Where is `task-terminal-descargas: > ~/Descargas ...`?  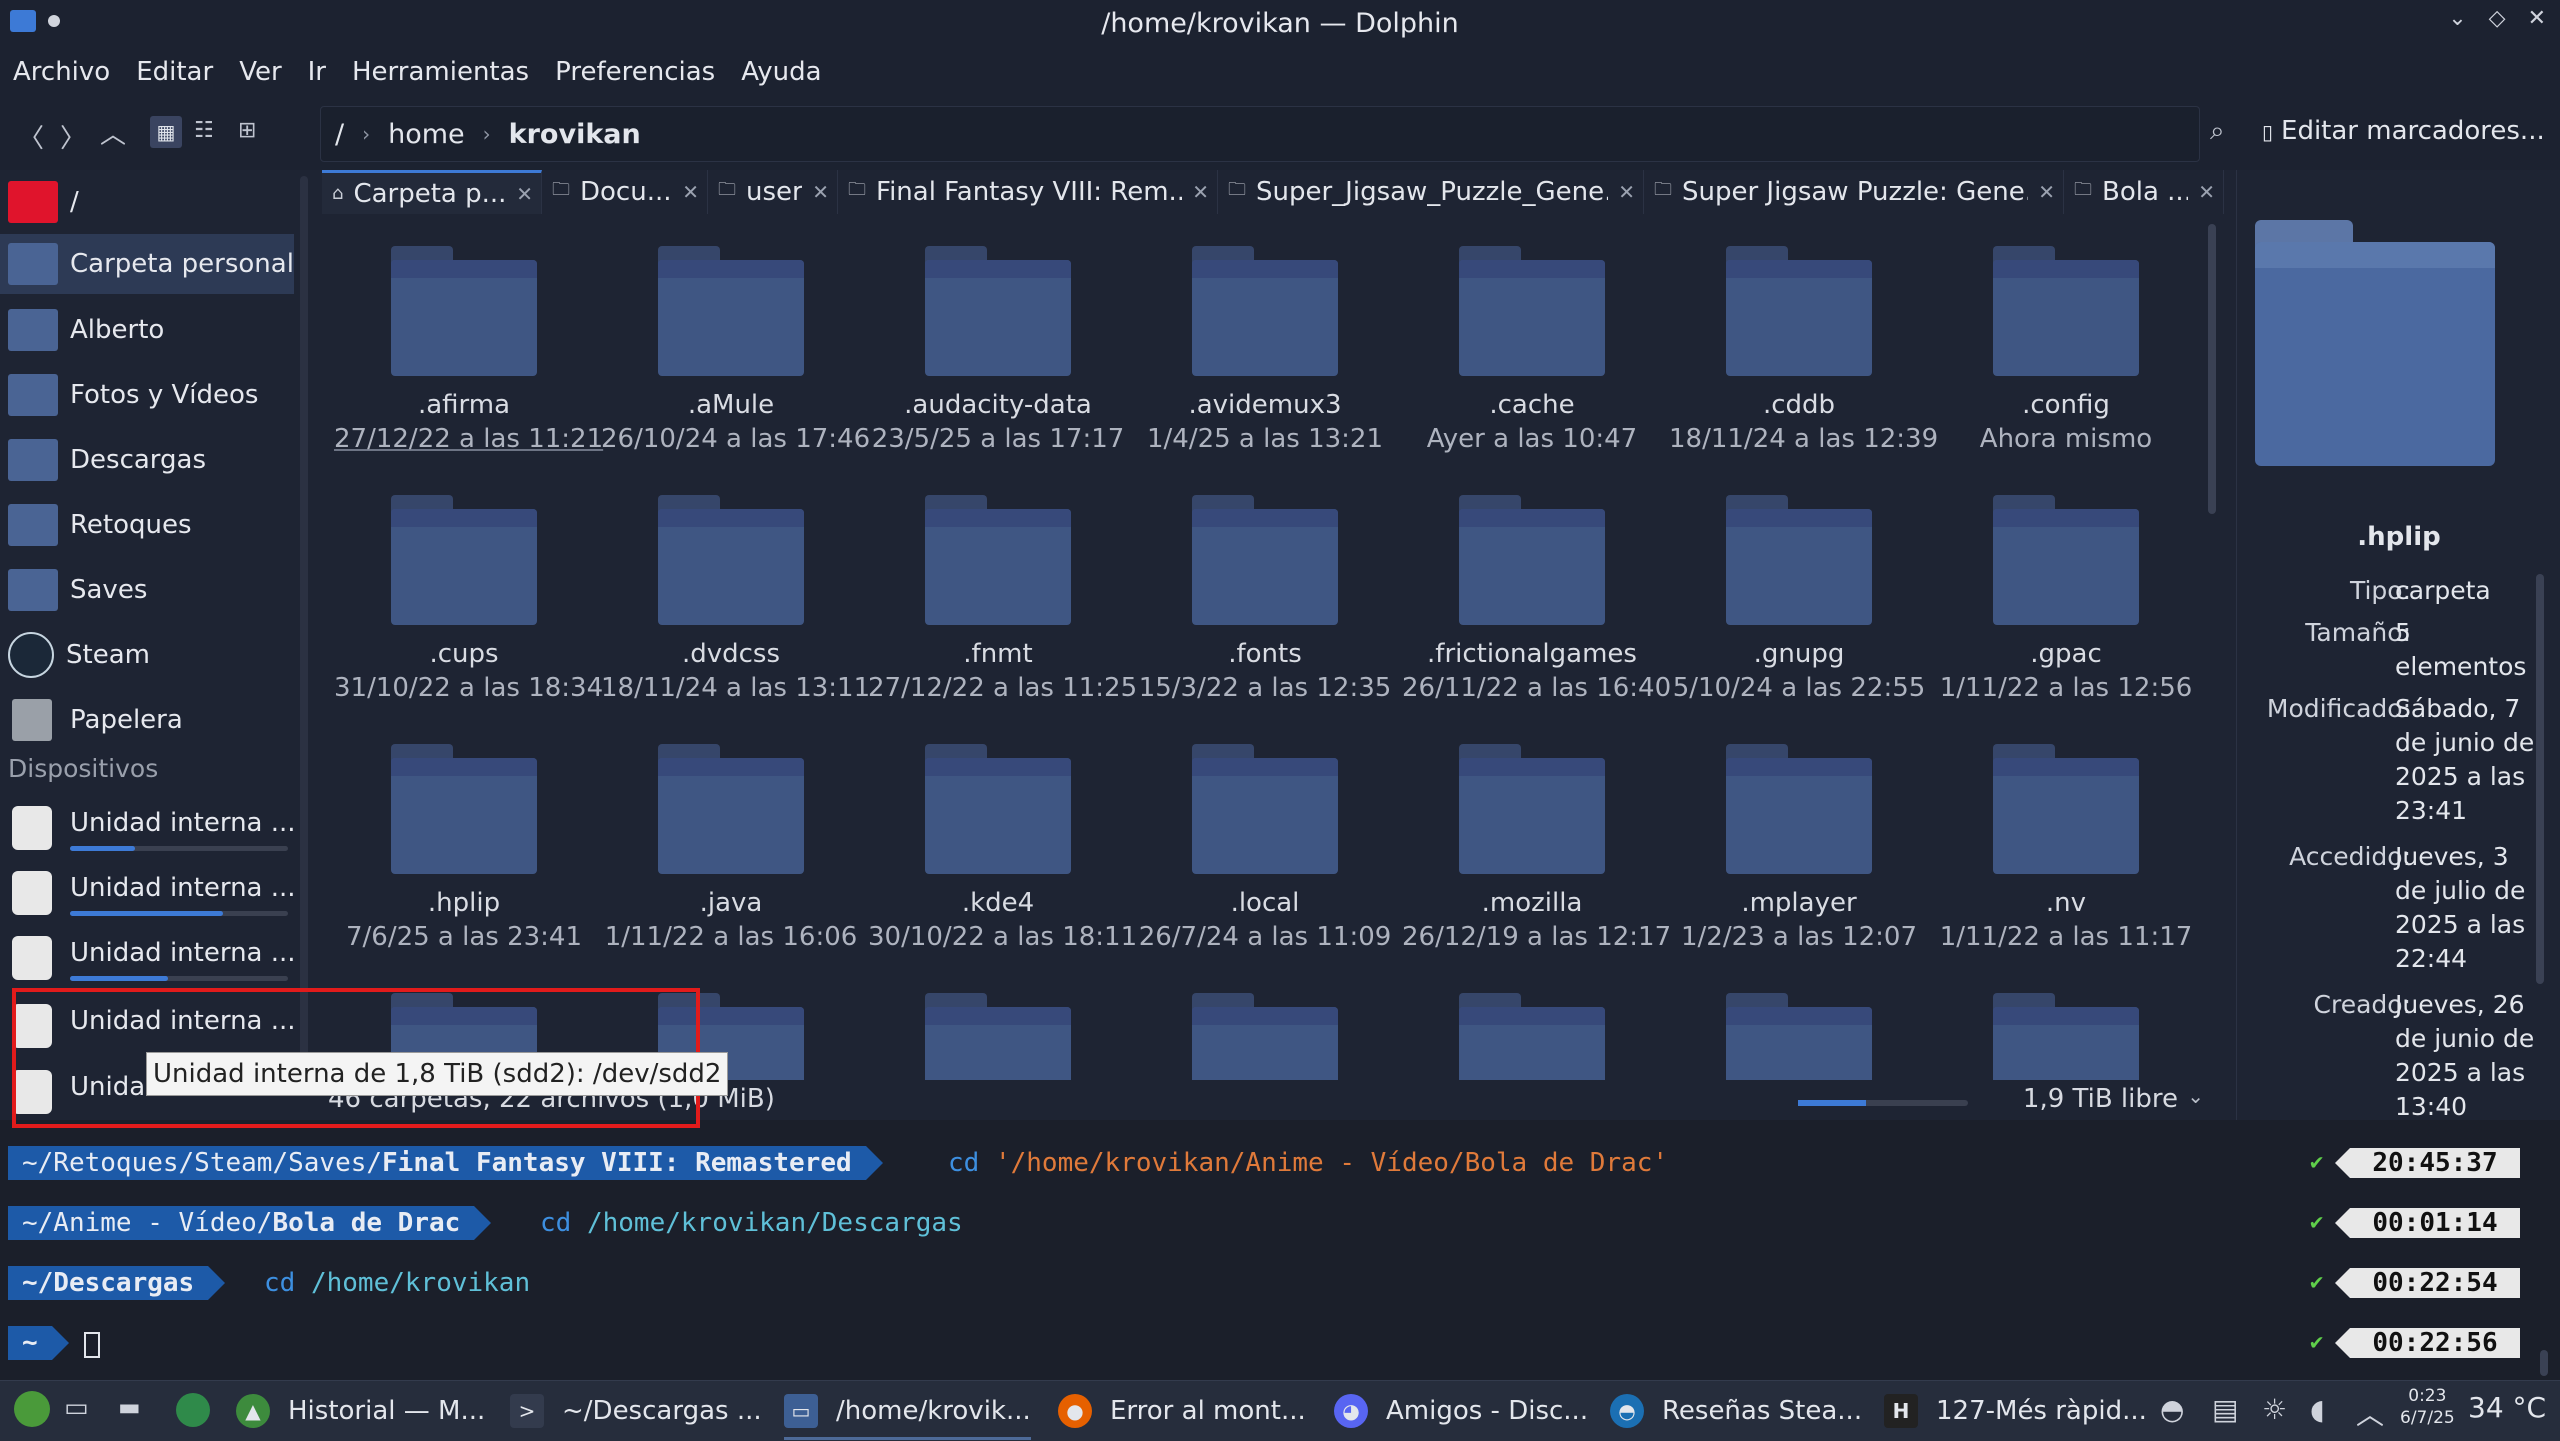 task-terminal-descargas: > ~/Descargas ... is located at coordinates (636, 1411).